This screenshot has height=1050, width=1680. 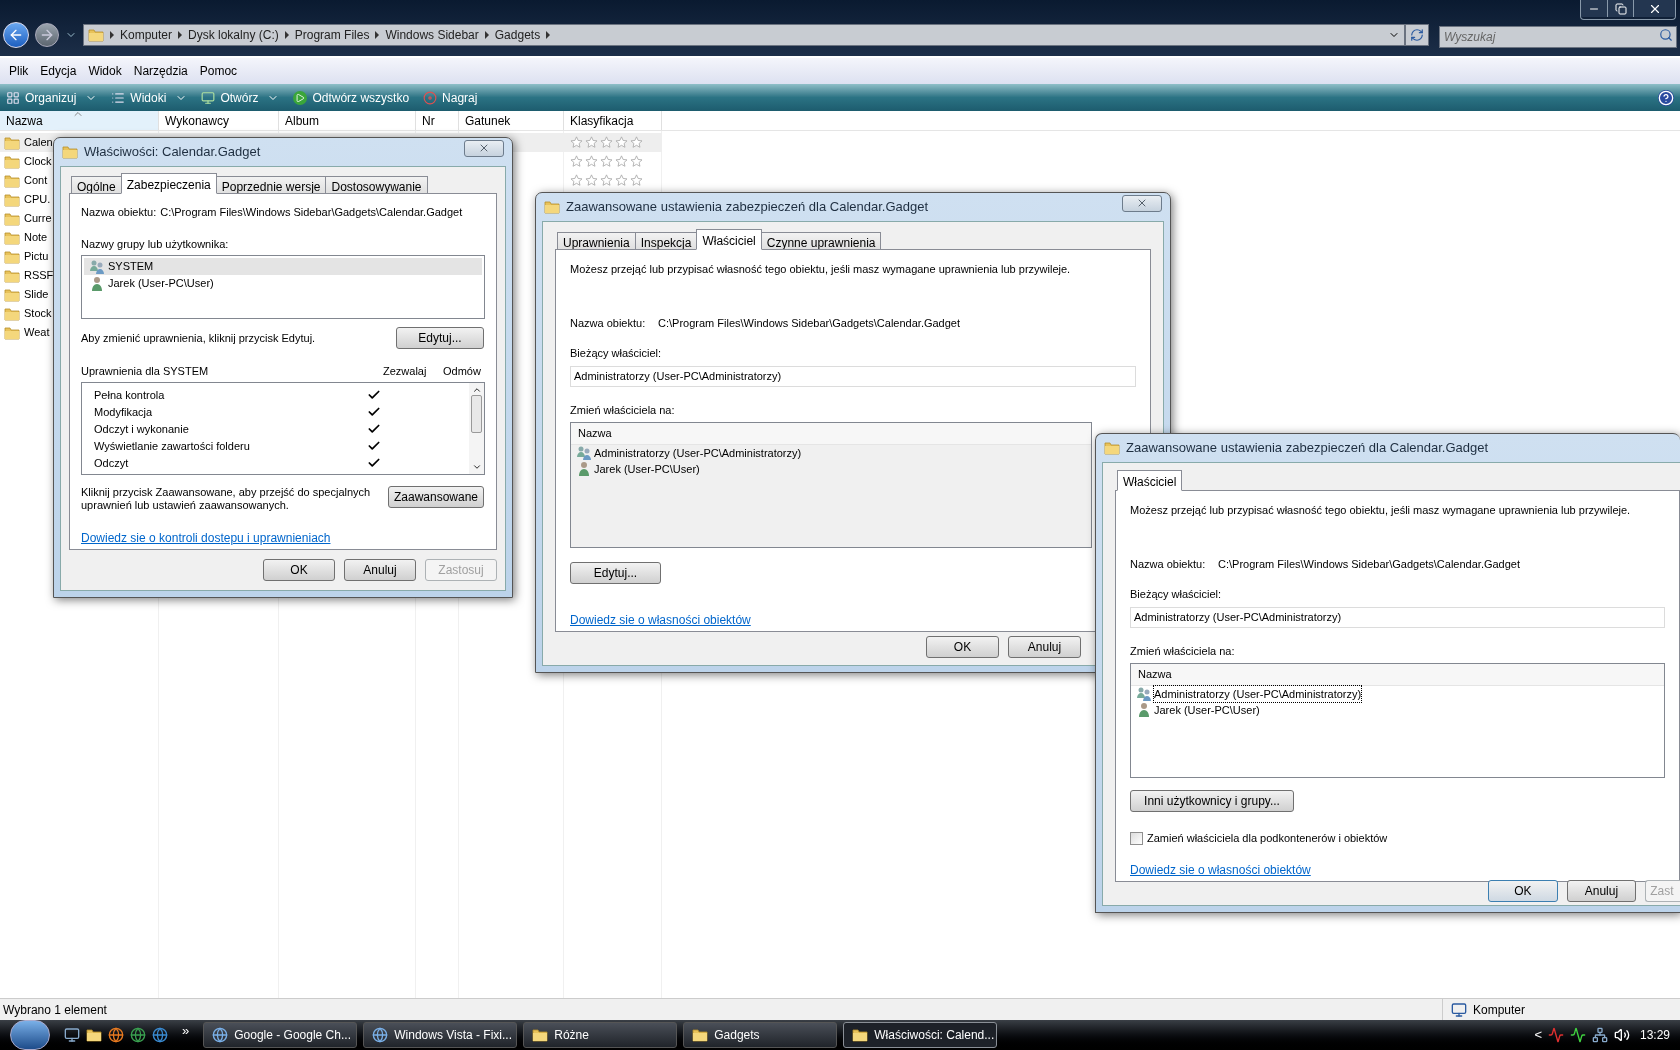 I want to click on deny-header: Odmów, so click(x=462, y=371).